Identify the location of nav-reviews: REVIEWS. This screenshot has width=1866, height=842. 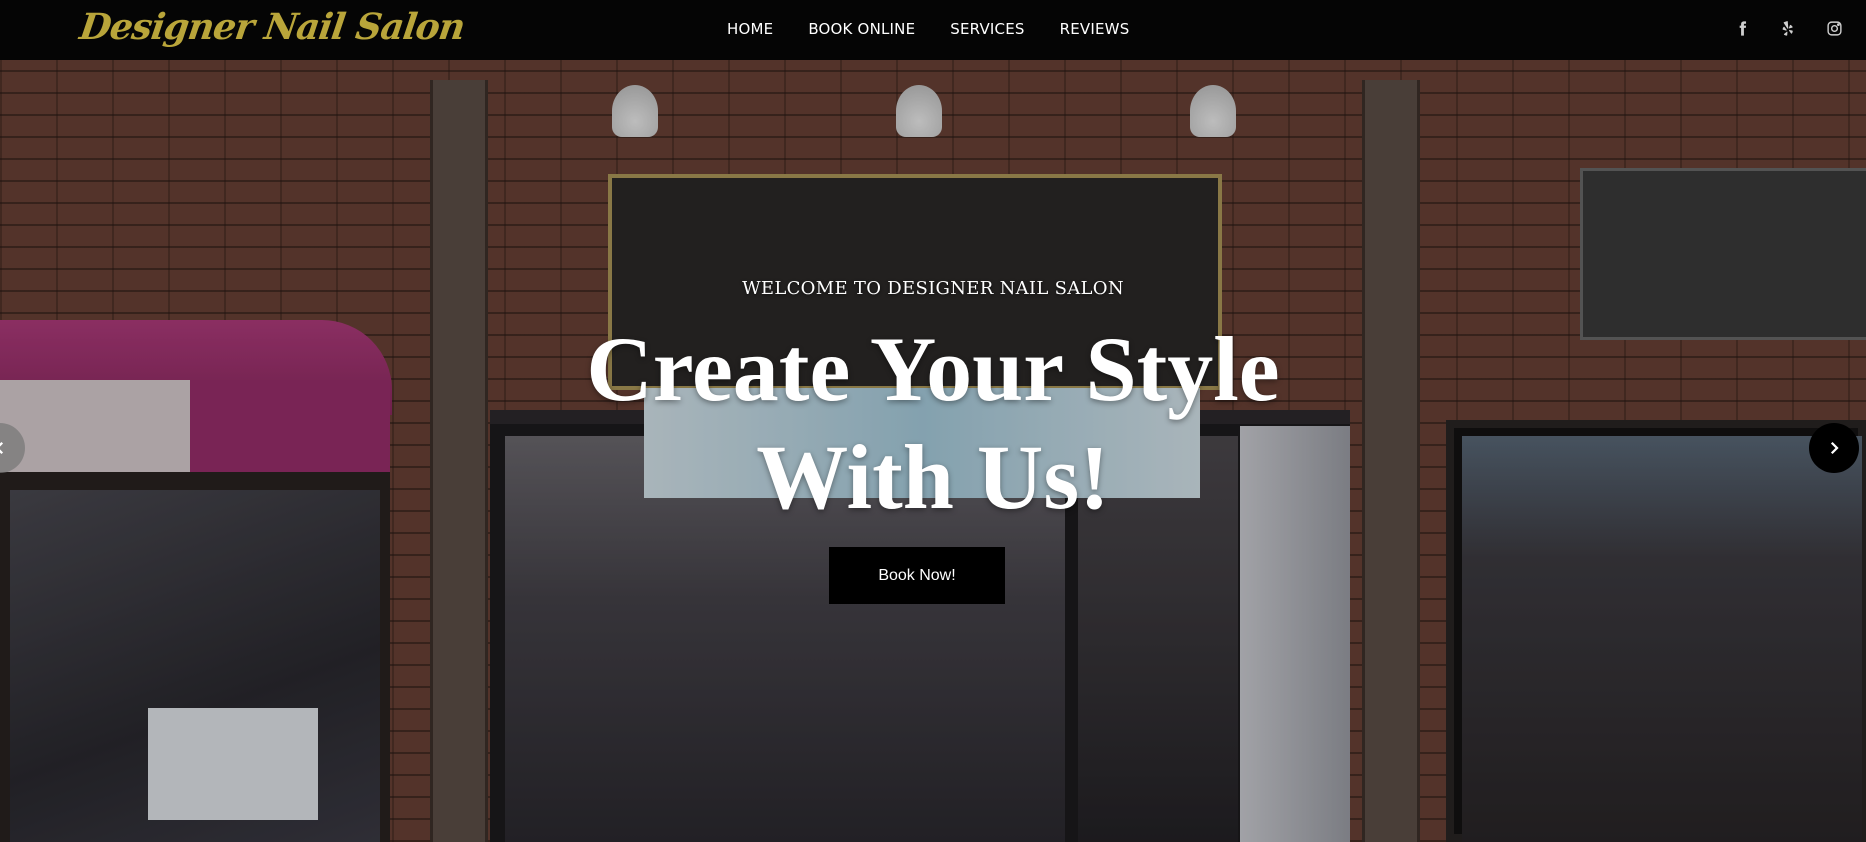
(1095, 29).